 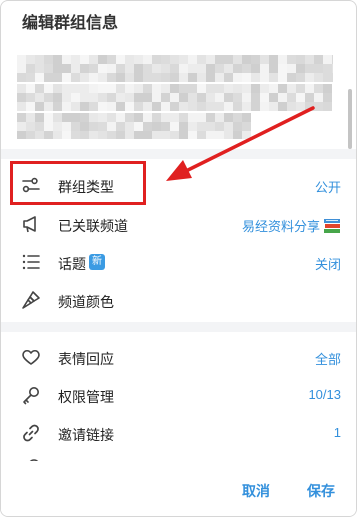 What do you see at coordinates (86, 302) in the screenshot?
I see `row-label: 频道颜色` at bounding box center [86, 302].